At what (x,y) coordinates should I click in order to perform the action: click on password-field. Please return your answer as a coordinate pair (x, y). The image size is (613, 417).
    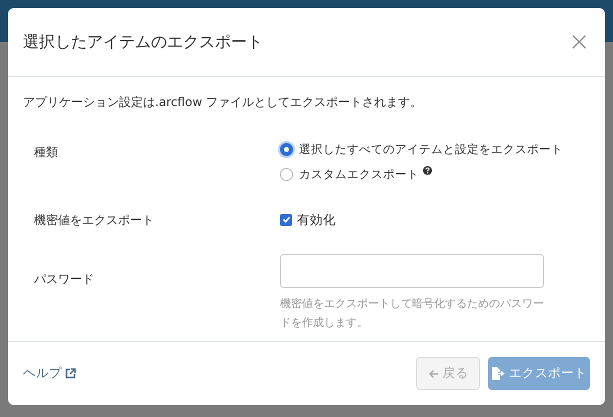
    Looking at the image, I should click on (412, 271).